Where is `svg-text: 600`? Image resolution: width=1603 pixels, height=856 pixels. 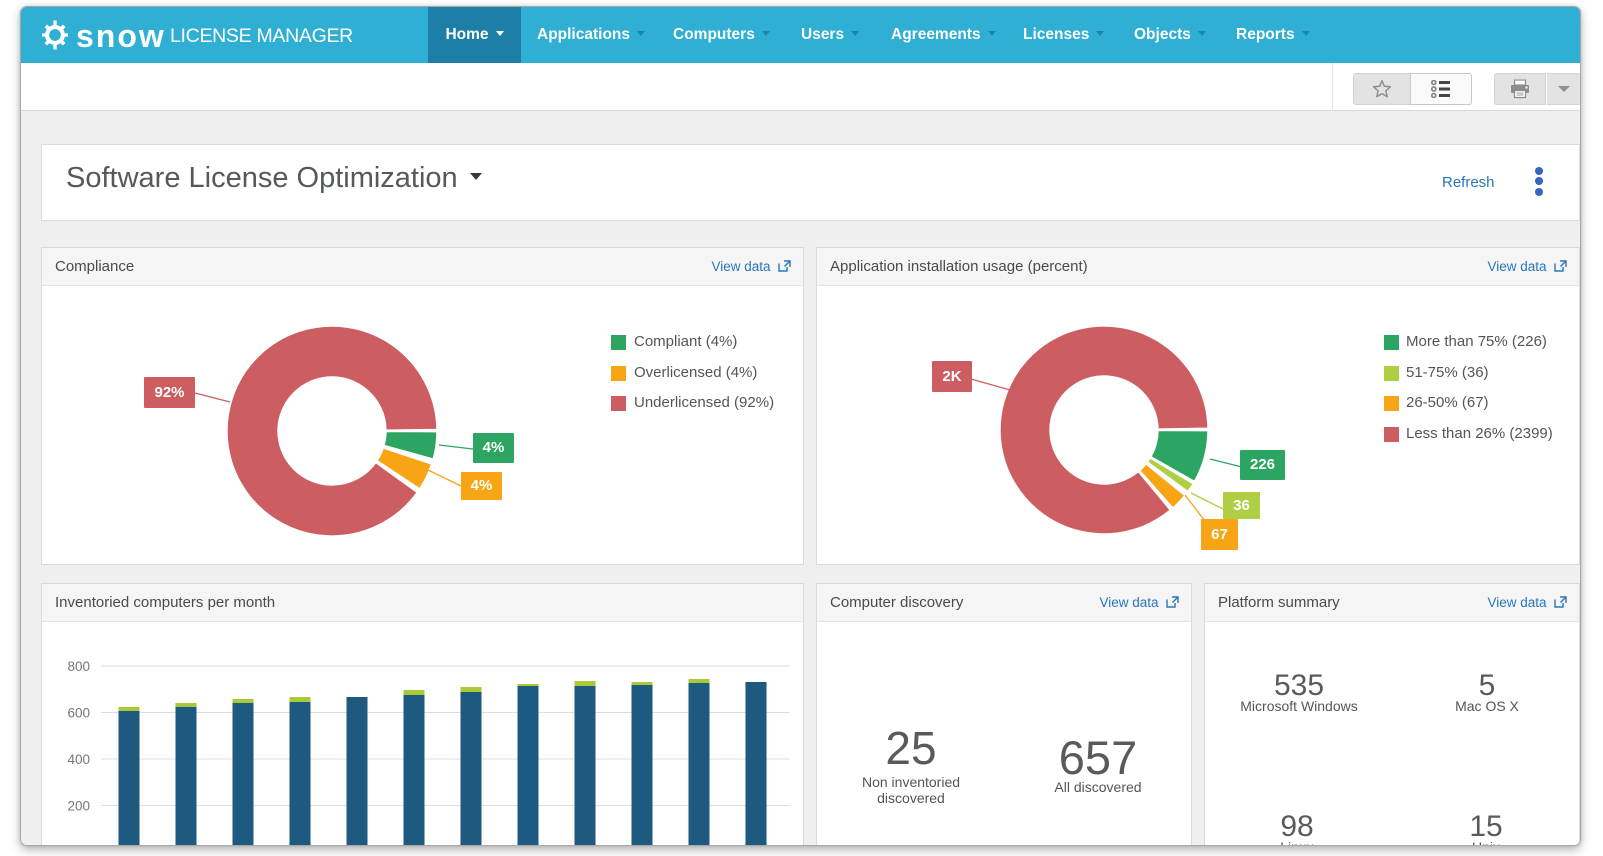 svg-text: 600 is located at coordinates (78, 713).